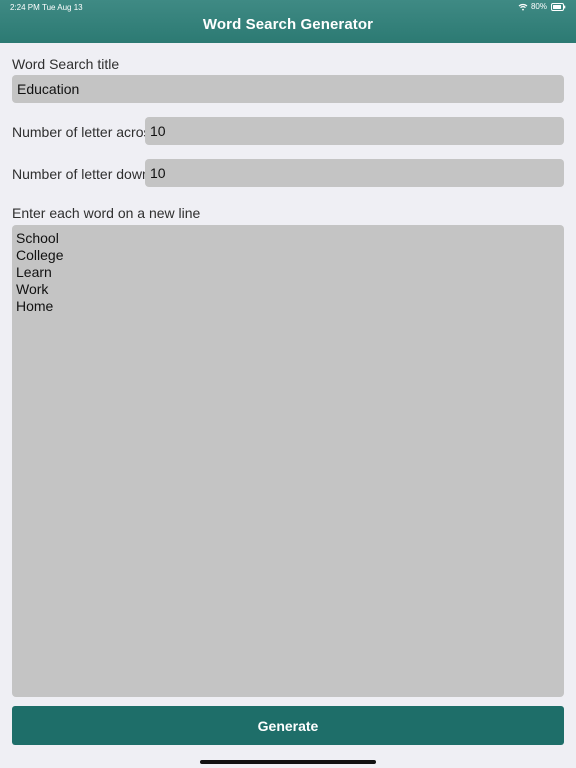  I want to click on status-indicators: 80%, so click(542, 6).